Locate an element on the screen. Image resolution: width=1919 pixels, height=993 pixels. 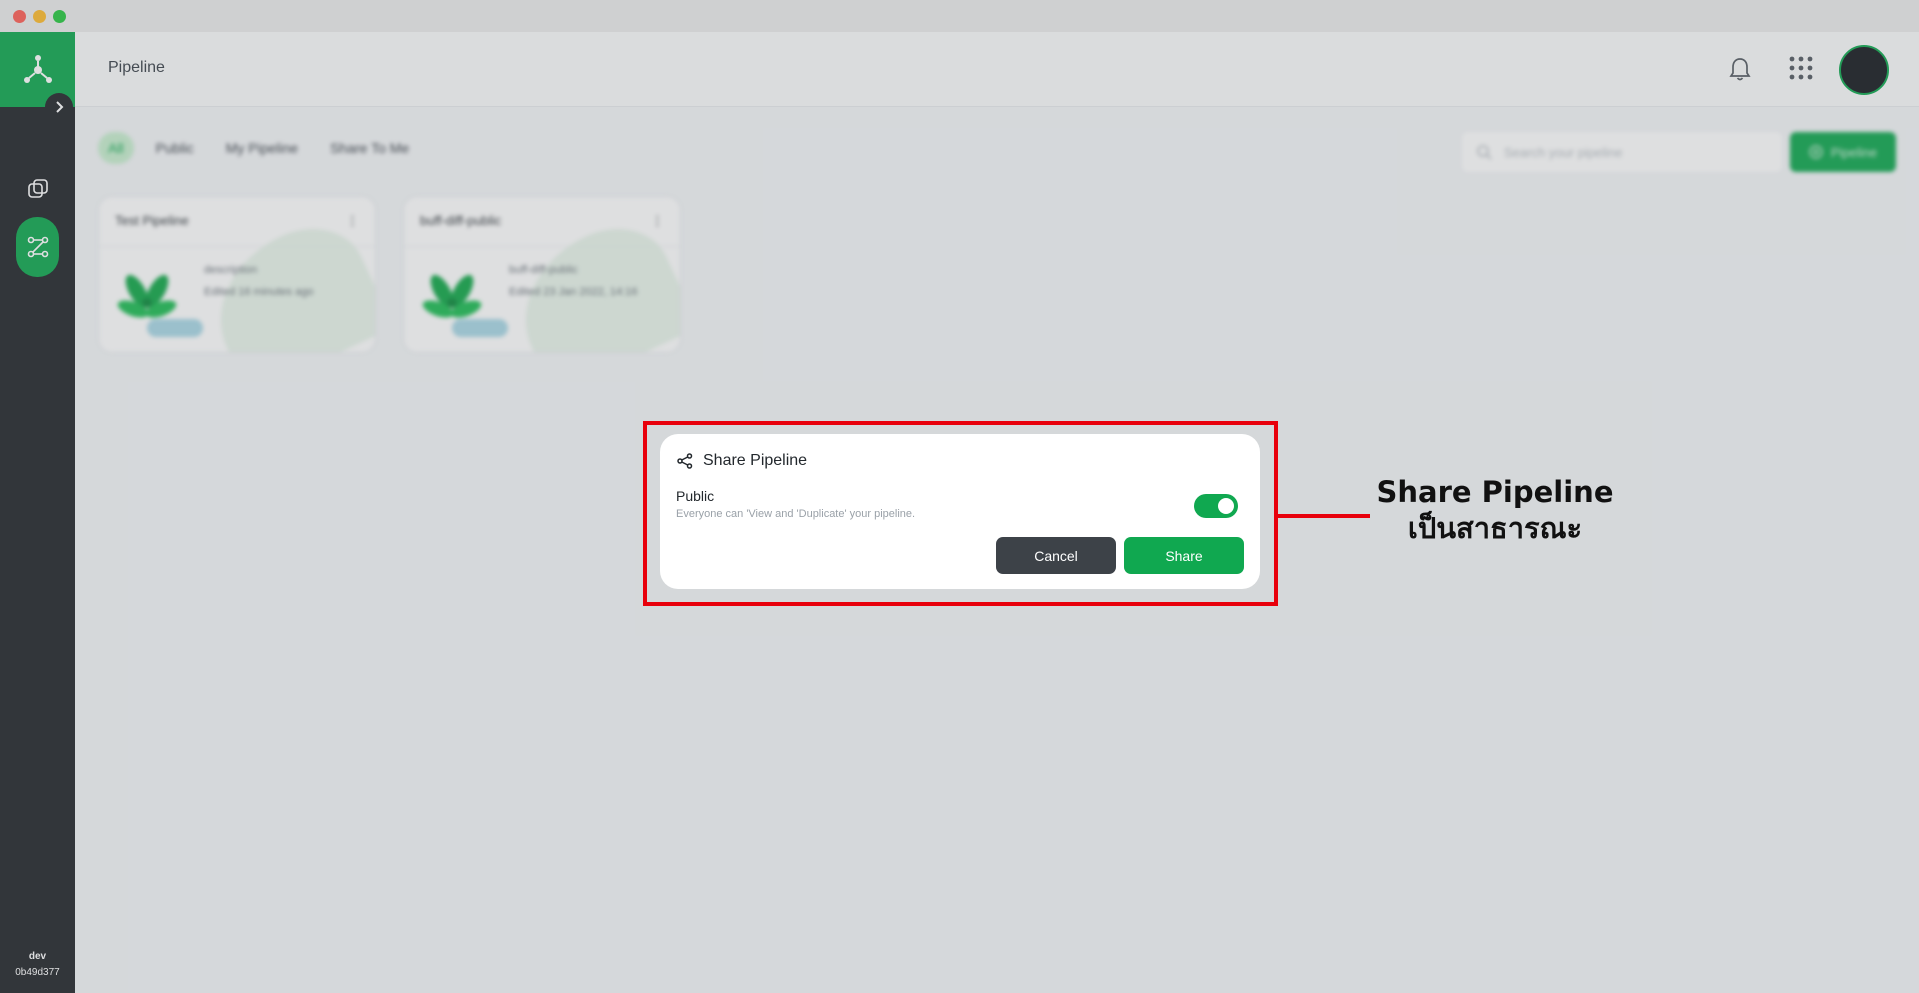
toggle-knob is located at coordinates (1226, 506).